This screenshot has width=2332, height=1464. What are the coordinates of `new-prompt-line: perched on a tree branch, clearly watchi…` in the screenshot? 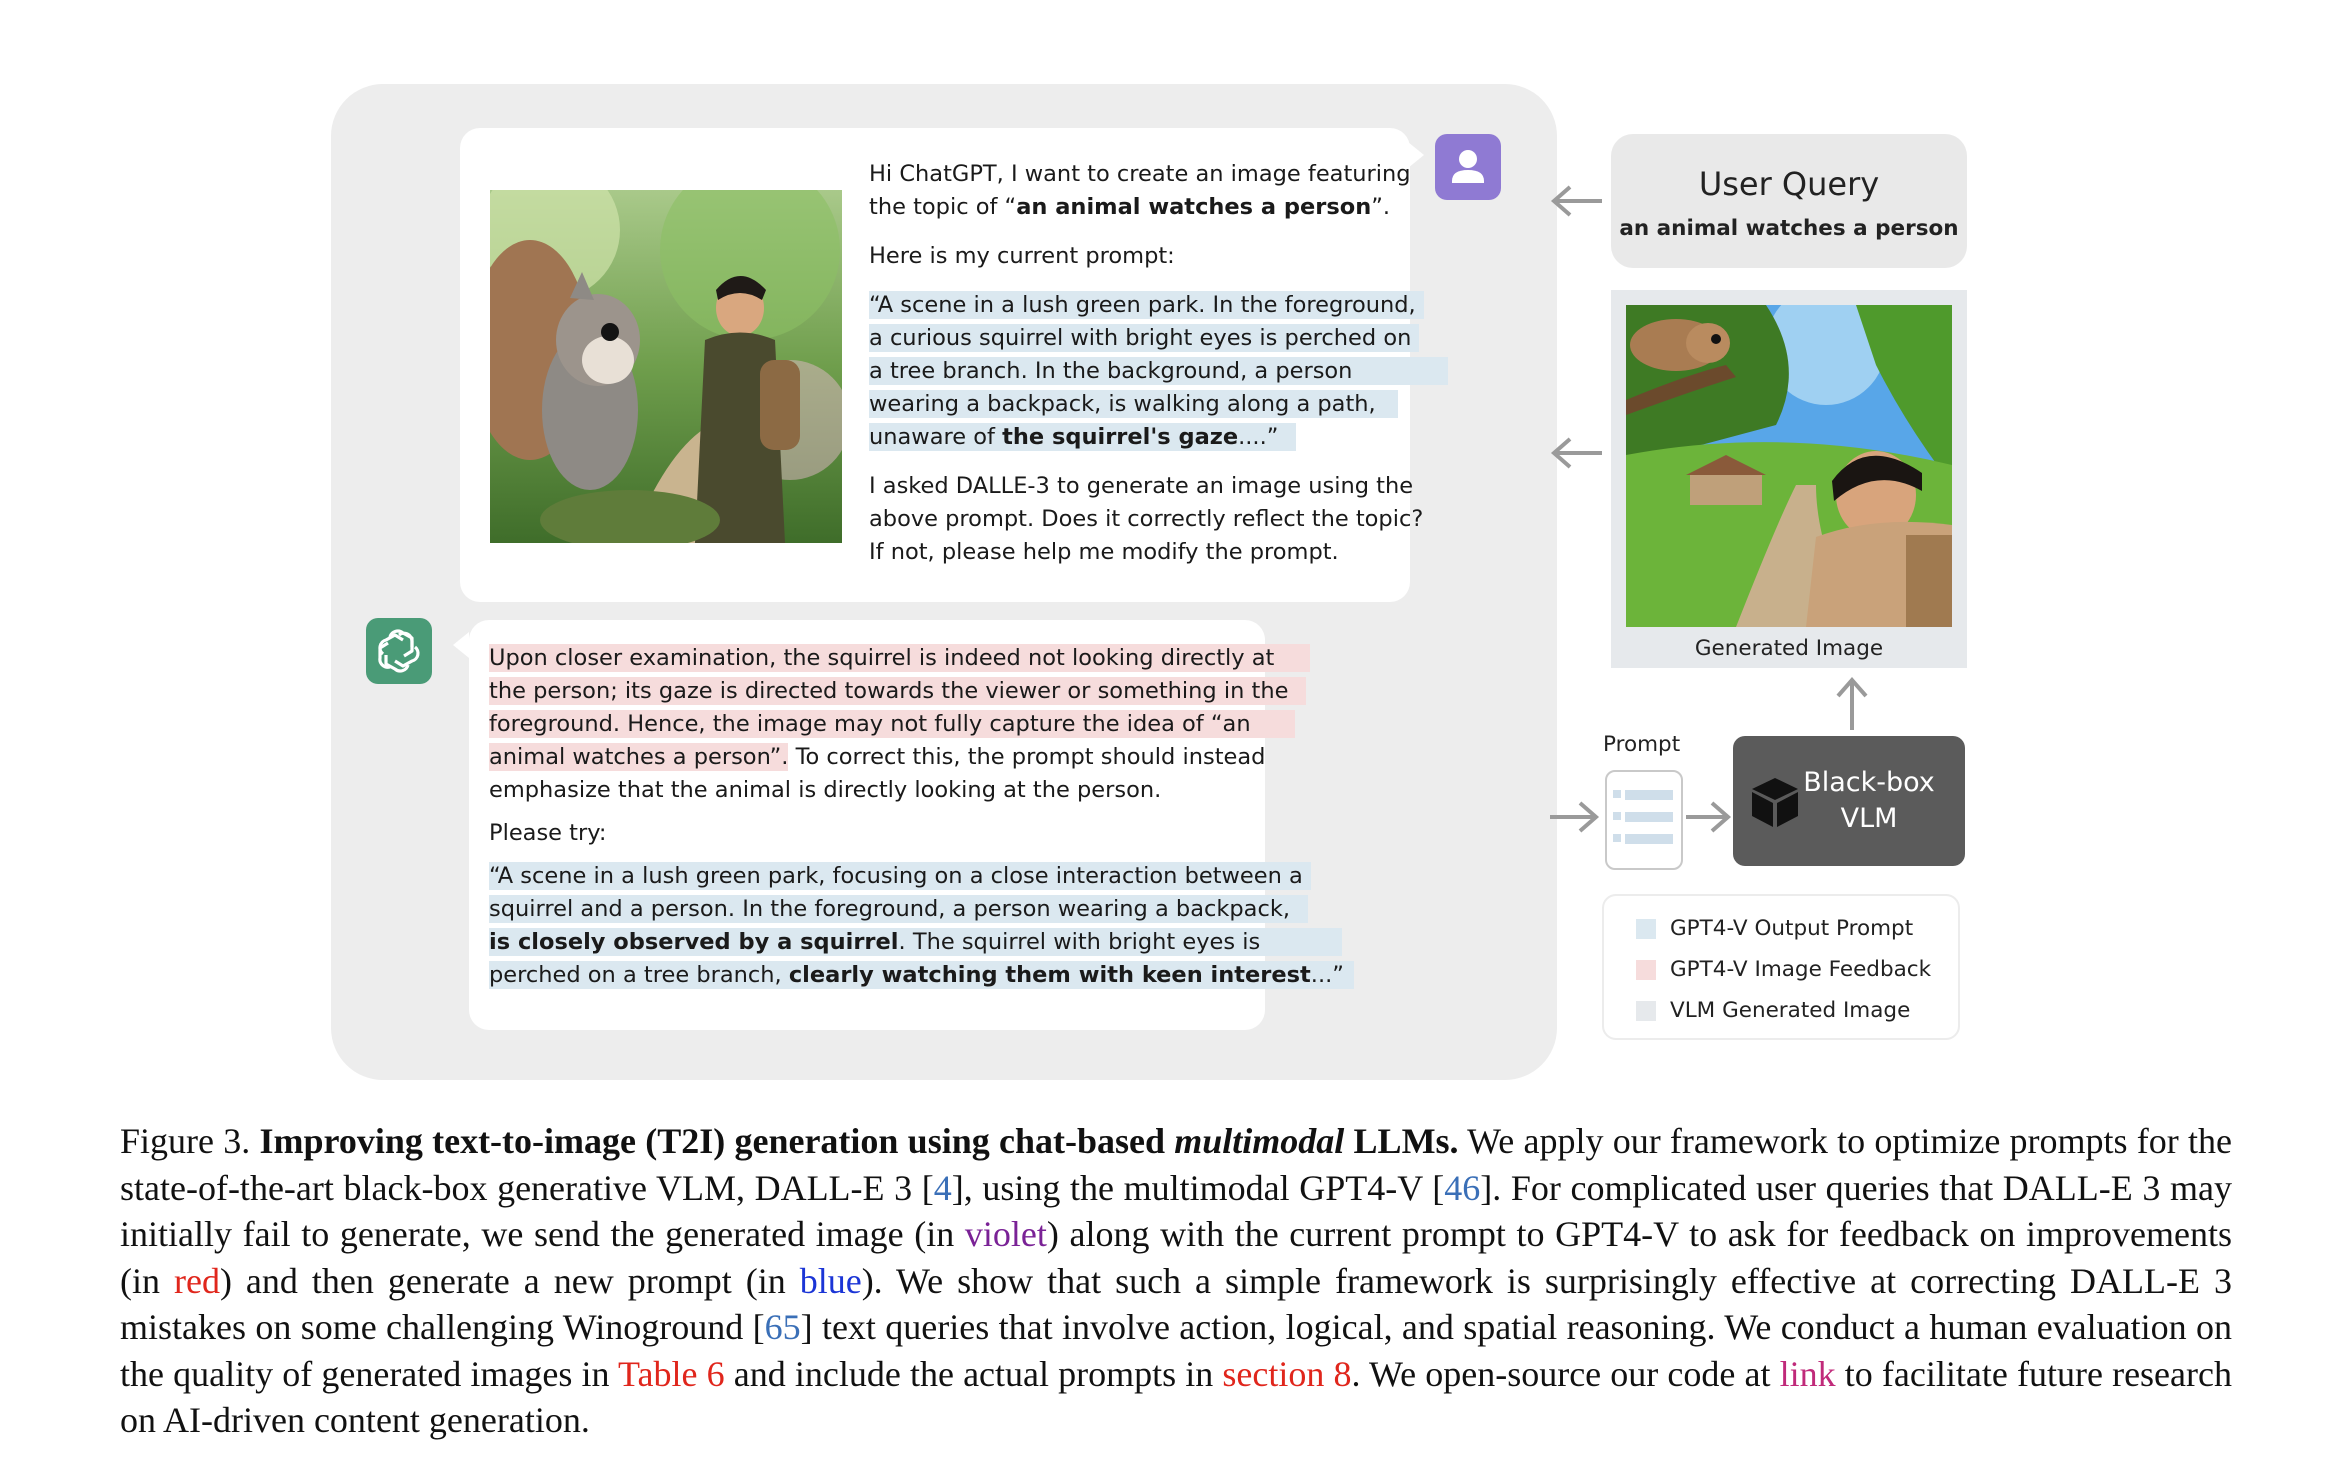 It's located at (921, 975).